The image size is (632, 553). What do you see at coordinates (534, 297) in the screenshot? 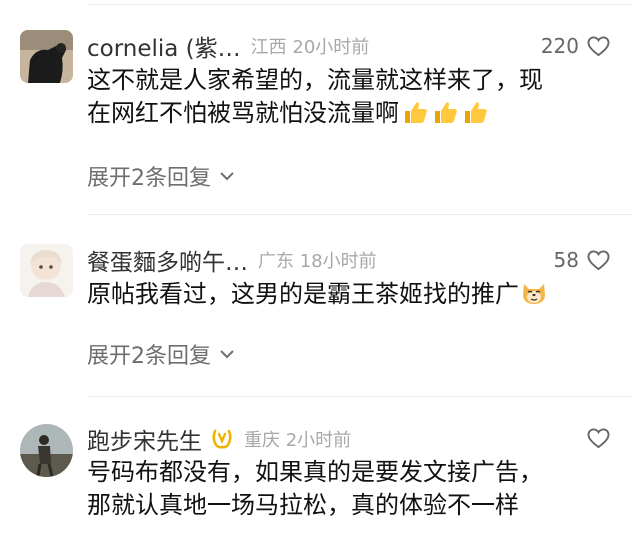
I see `dog-face-emoji` at bounding box center [534, 297].